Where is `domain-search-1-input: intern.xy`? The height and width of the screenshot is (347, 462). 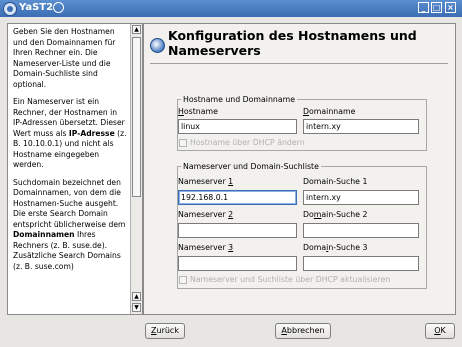 domain-search-1-input: intern.xy is located at coordinates (361, 197).